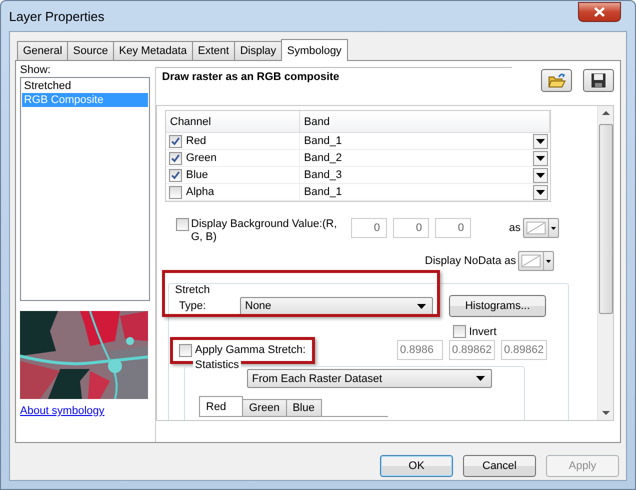 The width and height of the screenshot is (636, 490). I want to click on scrollbar, so click(605, 263).